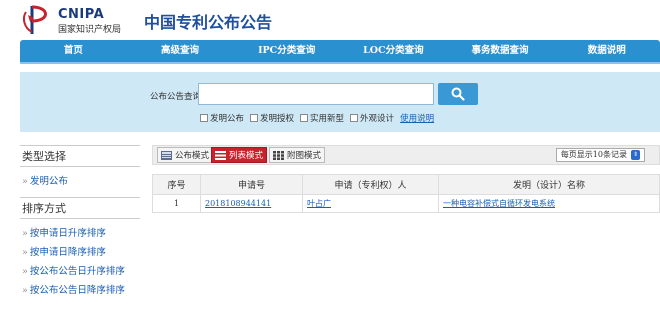 The height and width of the screenshot is (310, 660). I want to click on invention-publication-checkbox, so click(204, 118).